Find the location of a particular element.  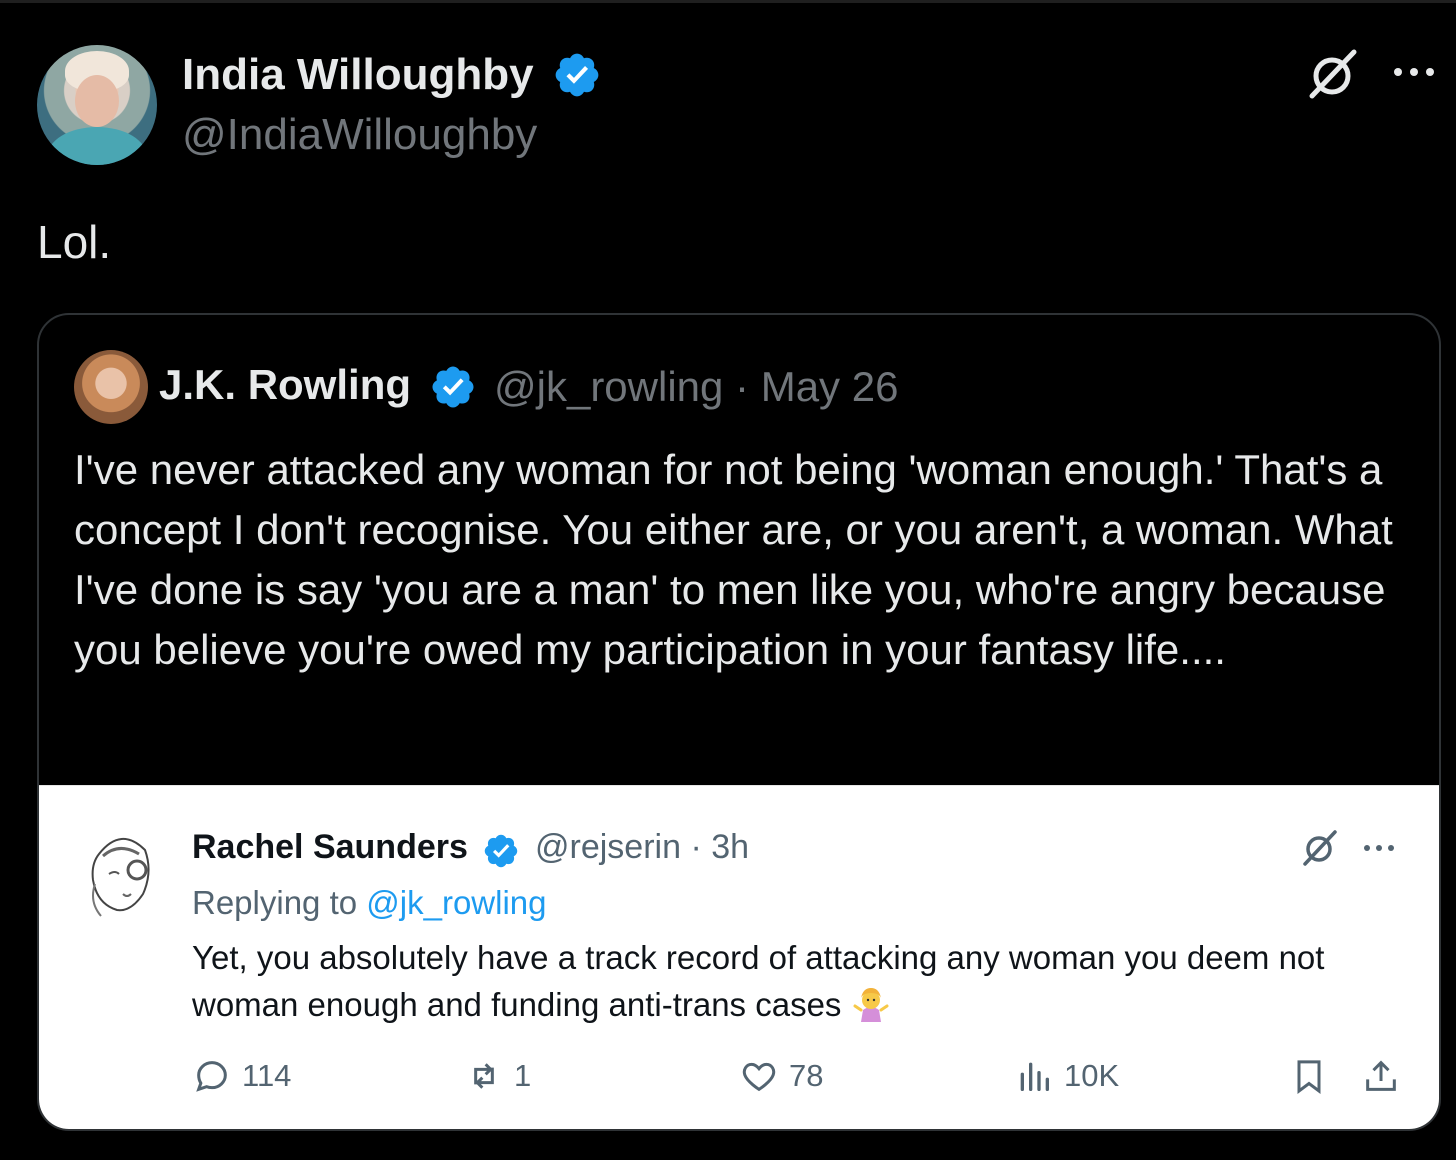

reply-action: 114 is located at coordinates (241, 1076).